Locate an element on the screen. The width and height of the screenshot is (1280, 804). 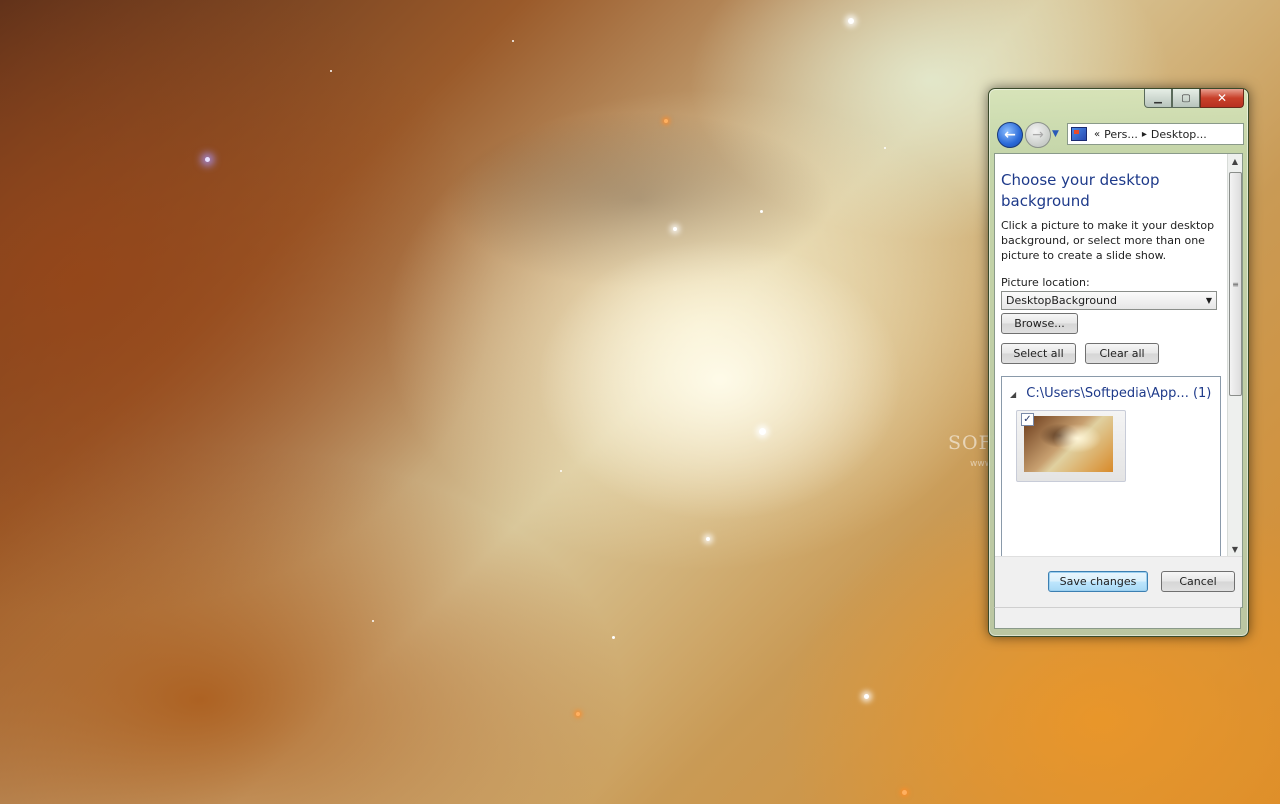
chevron-down-icon: ▼ is located at coordinates (1208, 300).